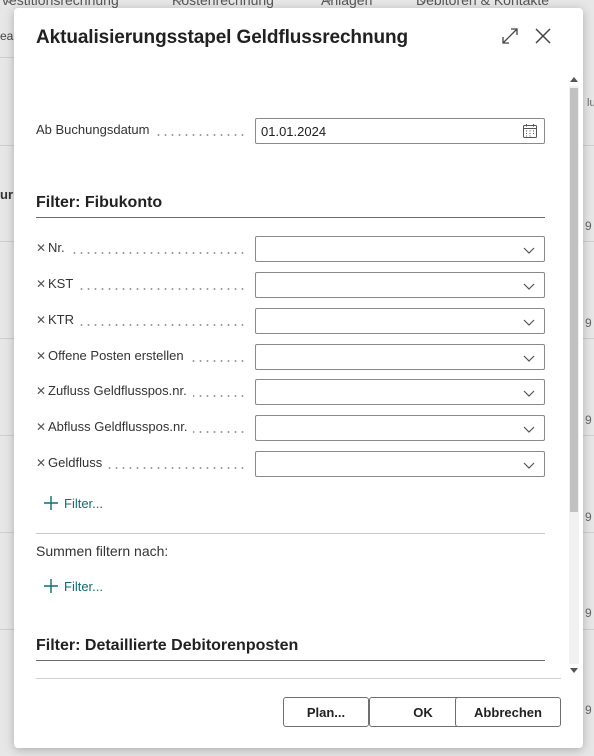  What do you see at coordinates (574, 670) in the screenshot?
I see `scroll-down-icon` at bounding box center [574, 670].